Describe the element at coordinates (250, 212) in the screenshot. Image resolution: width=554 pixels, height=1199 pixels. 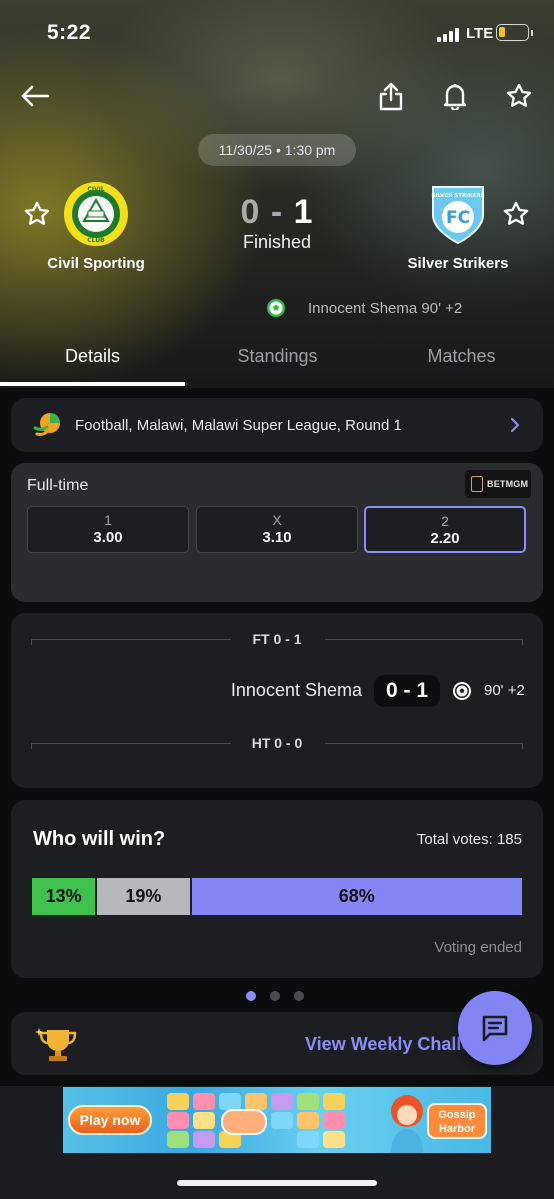
I see `home-score: 0` at that location.